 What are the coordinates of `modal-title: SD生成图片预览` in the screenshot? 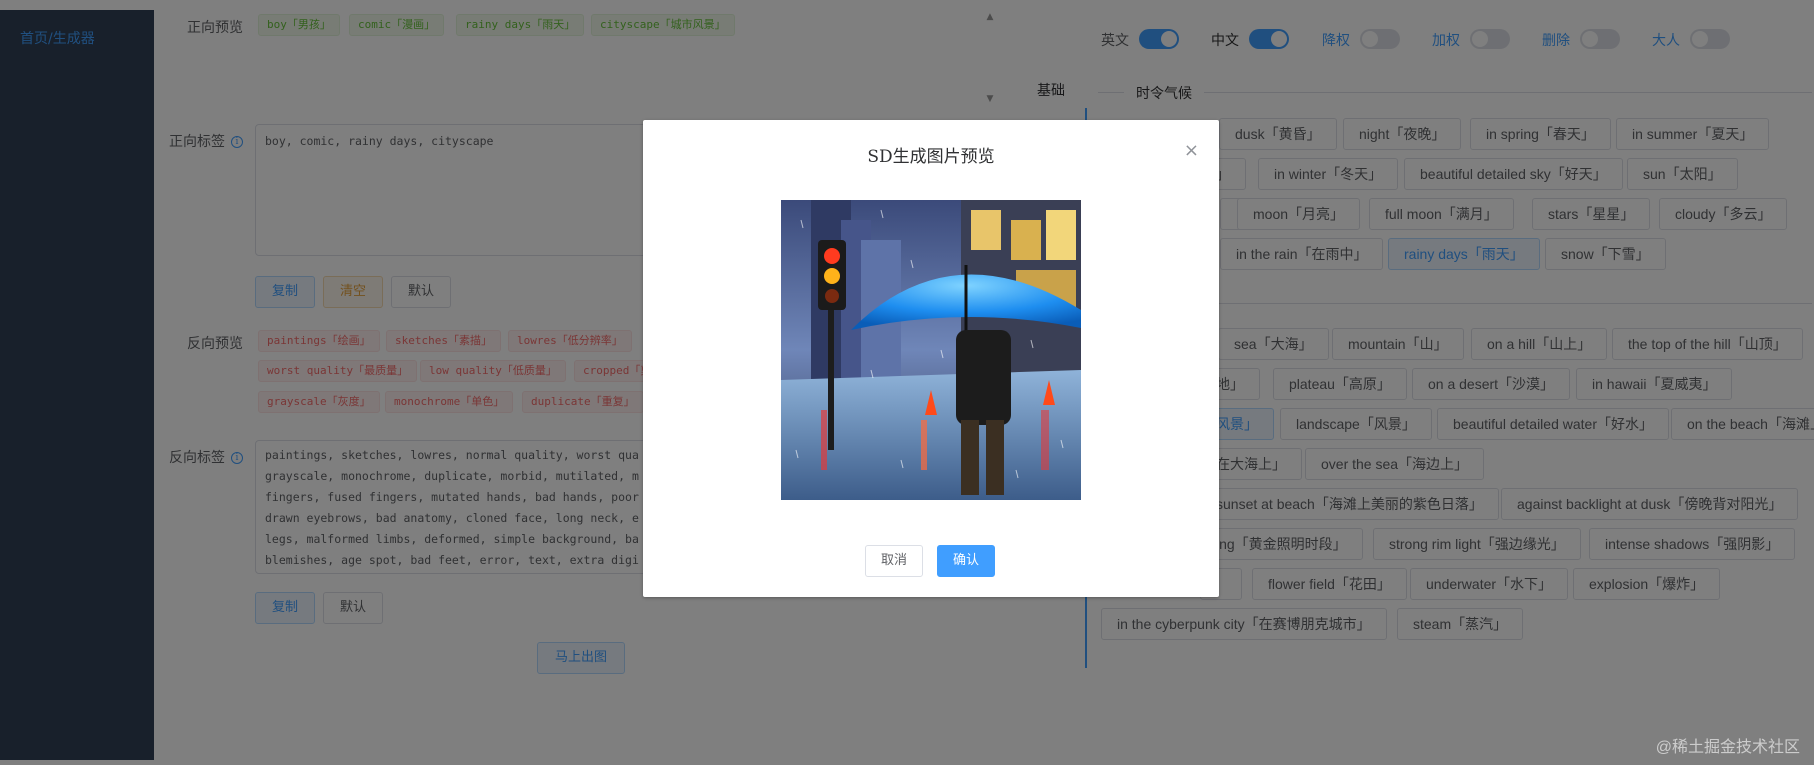 It's located at (931, 157).